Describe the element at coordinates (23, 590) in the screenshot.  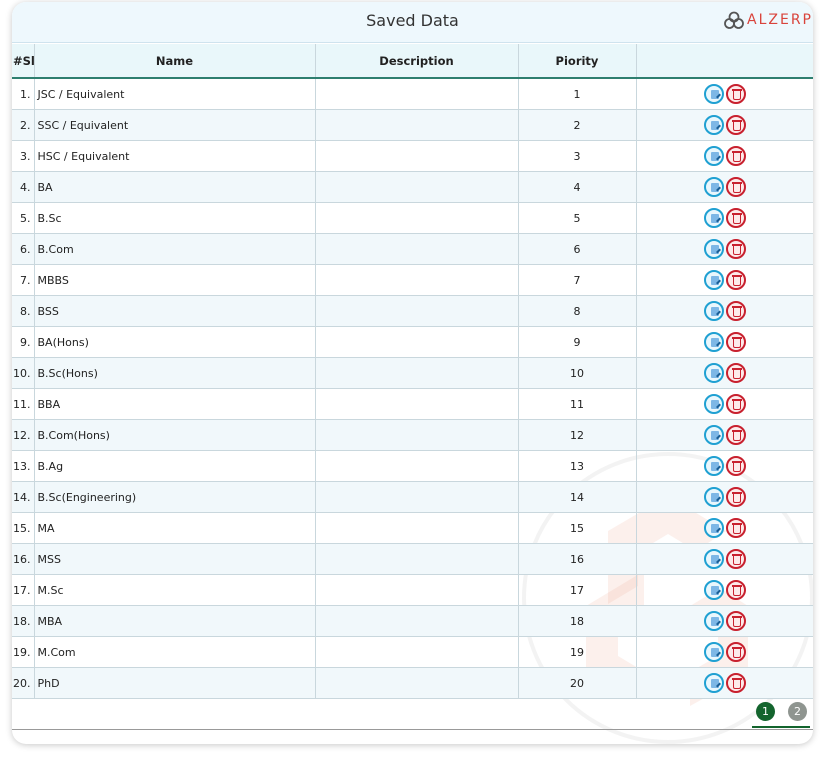
I see `row-sl: 17.` at that location.